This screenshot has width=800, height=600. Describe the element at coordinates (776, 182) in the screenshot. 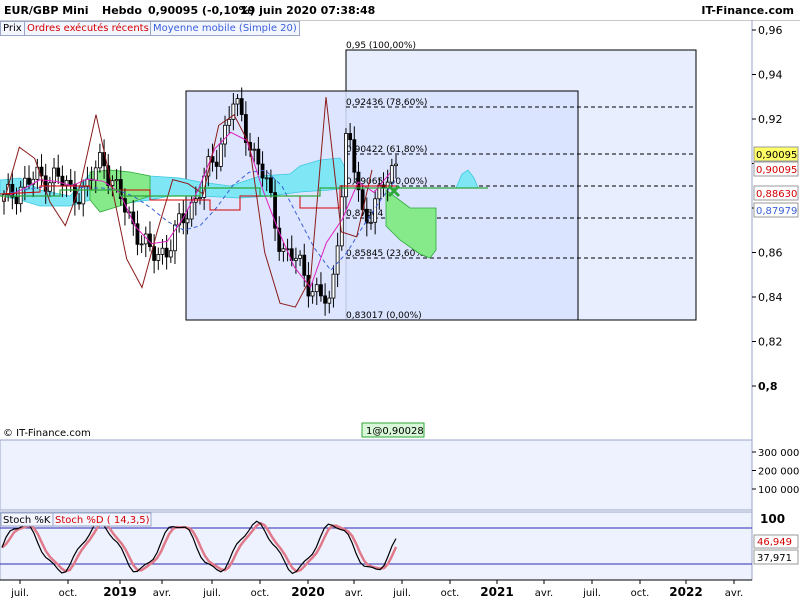

I see `price-badges: 0,90095 0,90095 0,88630 0,87979` at that location.